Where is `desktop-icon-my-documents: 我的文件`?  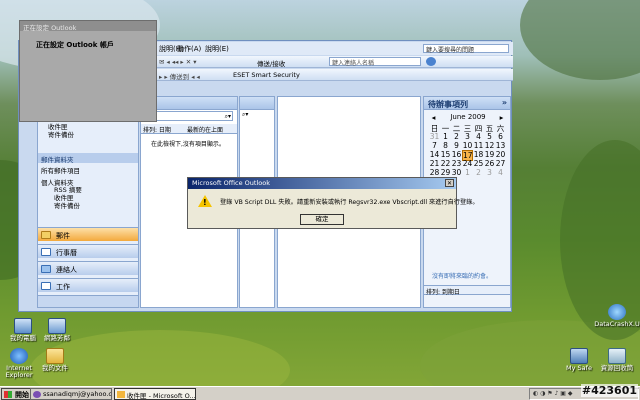 desktop-icon-my-documents: 我的文件 is located at coordinates (55, 360).